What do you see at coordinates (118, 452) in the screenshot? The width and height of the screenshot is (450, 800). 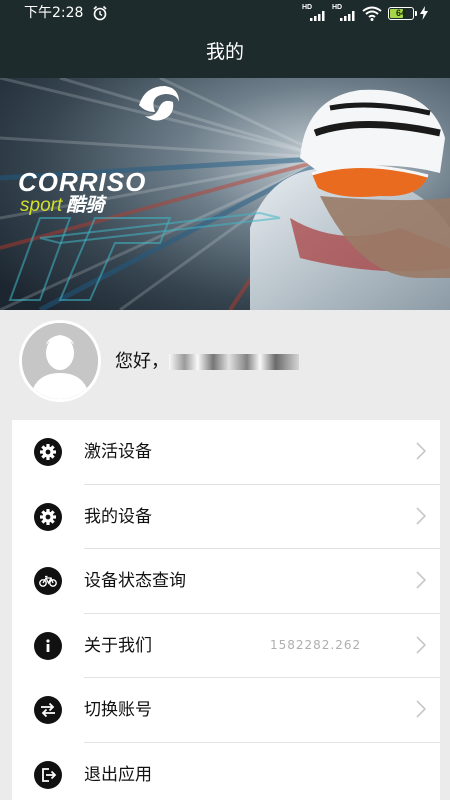 I see `menu-item-label: 激活设备` at bounding box center [118, 452].